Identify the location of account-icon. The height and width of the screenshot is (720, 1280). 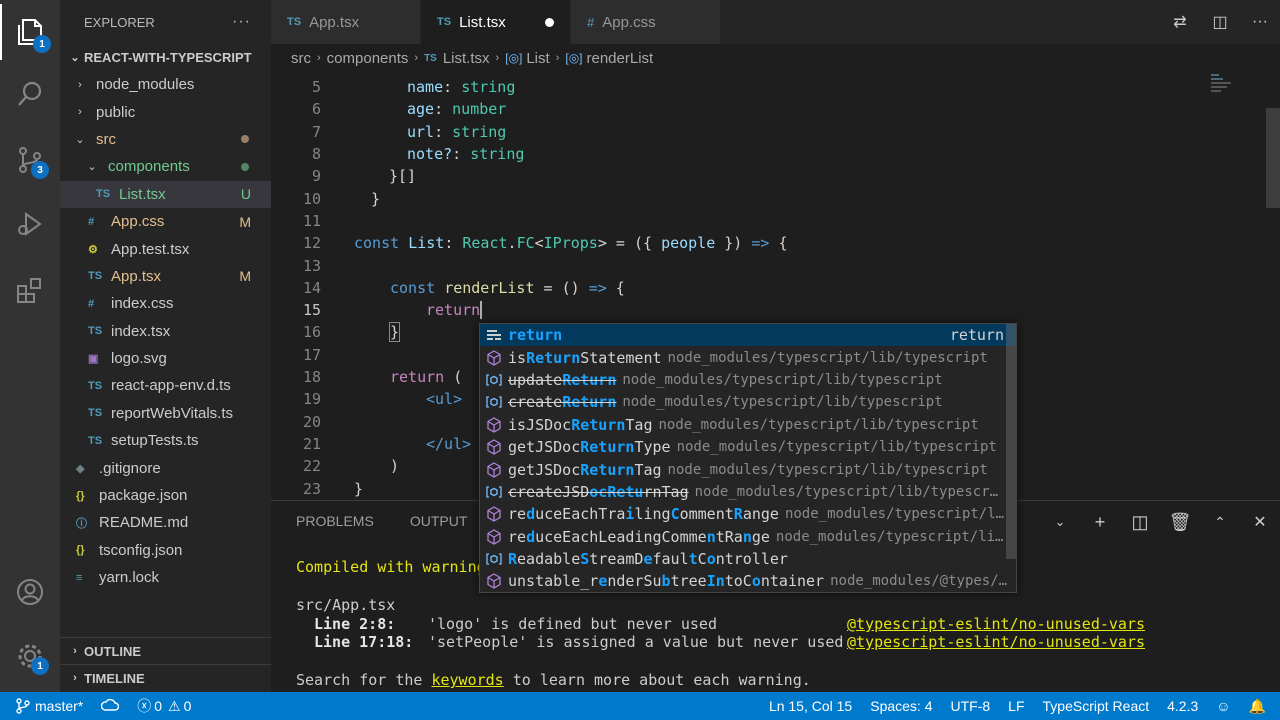
(30, 592).